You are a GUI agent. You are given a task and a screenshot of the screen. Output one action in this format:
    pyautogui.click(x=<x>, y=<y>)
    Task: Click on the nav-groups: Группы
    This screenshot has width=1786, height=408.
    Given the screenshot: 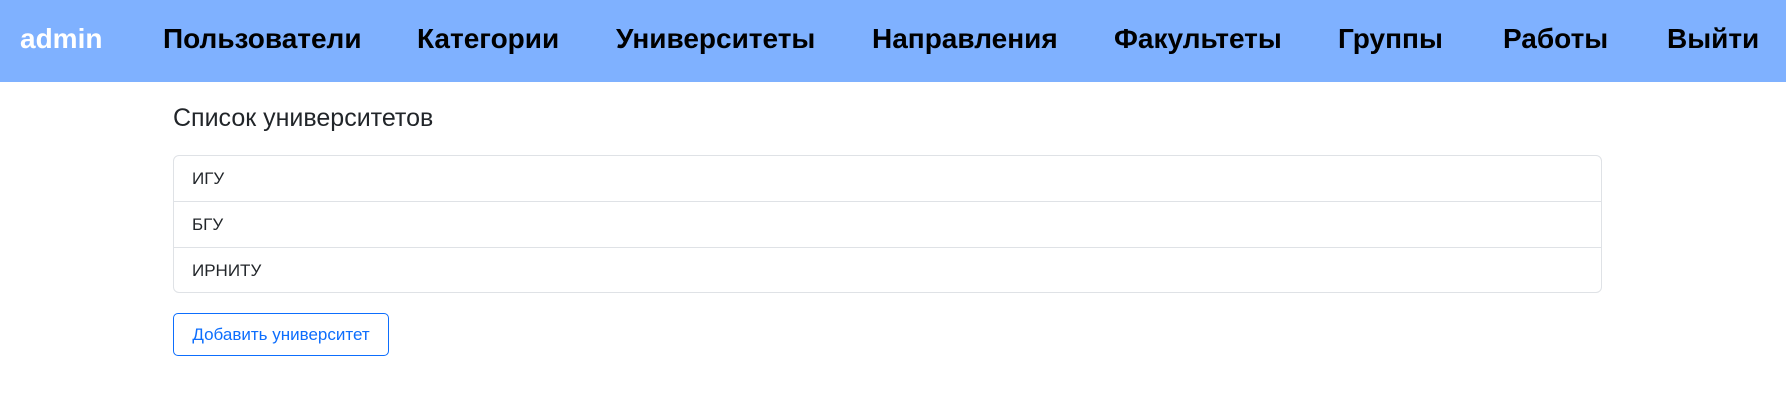 What is the action you would take?
    pyautogui.click(x=1390, y=39)
    